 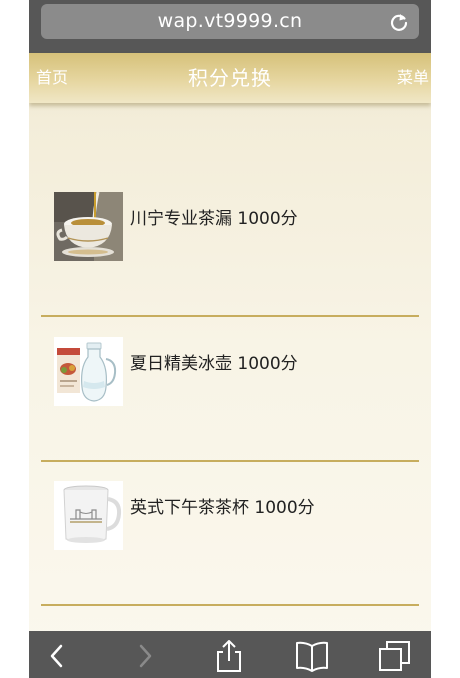 I want to click on page-title: 积分兑换, so click(x=230, y=78).